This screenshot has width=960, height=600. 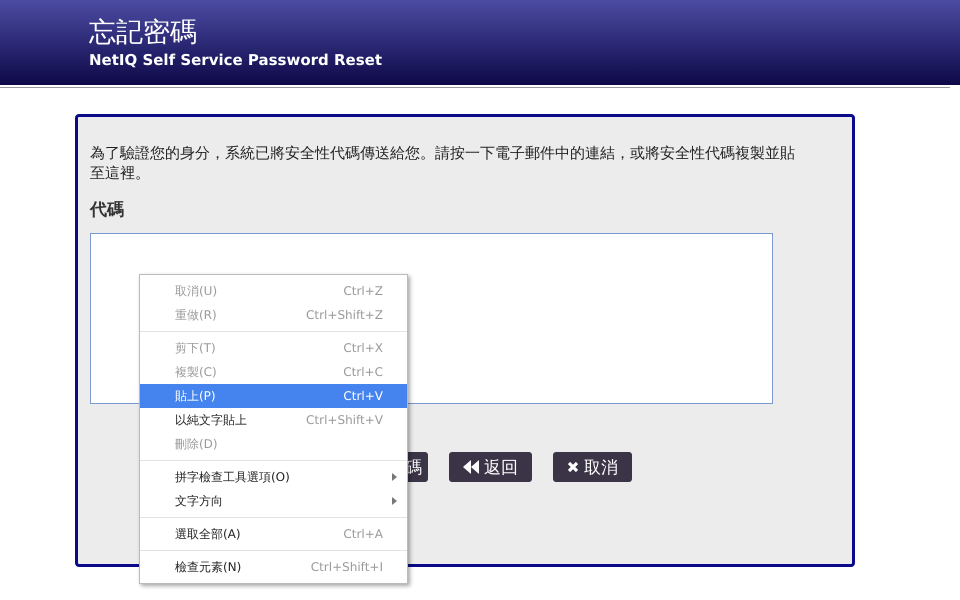 What do you see at coordinates (273, 477) in the screenshot?
I see `menu-item: 拼字檢查工具選項(O)` at bounding box center [273, 477].